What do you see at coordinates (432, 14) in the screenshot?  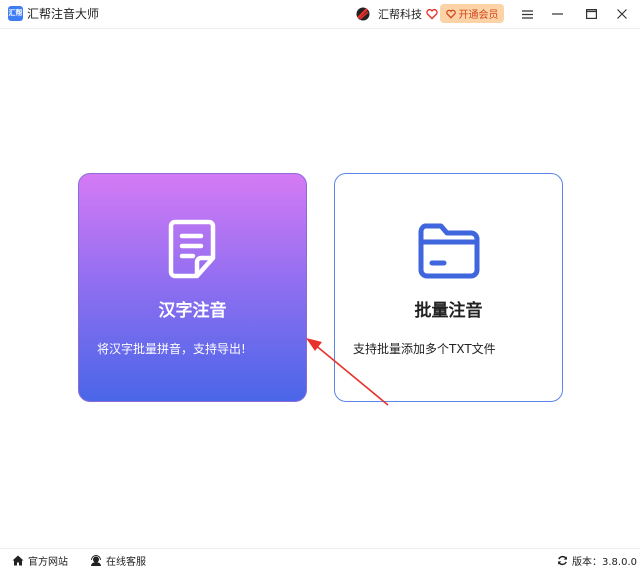 I see `heart-icon` at bounding box center [432, 14].